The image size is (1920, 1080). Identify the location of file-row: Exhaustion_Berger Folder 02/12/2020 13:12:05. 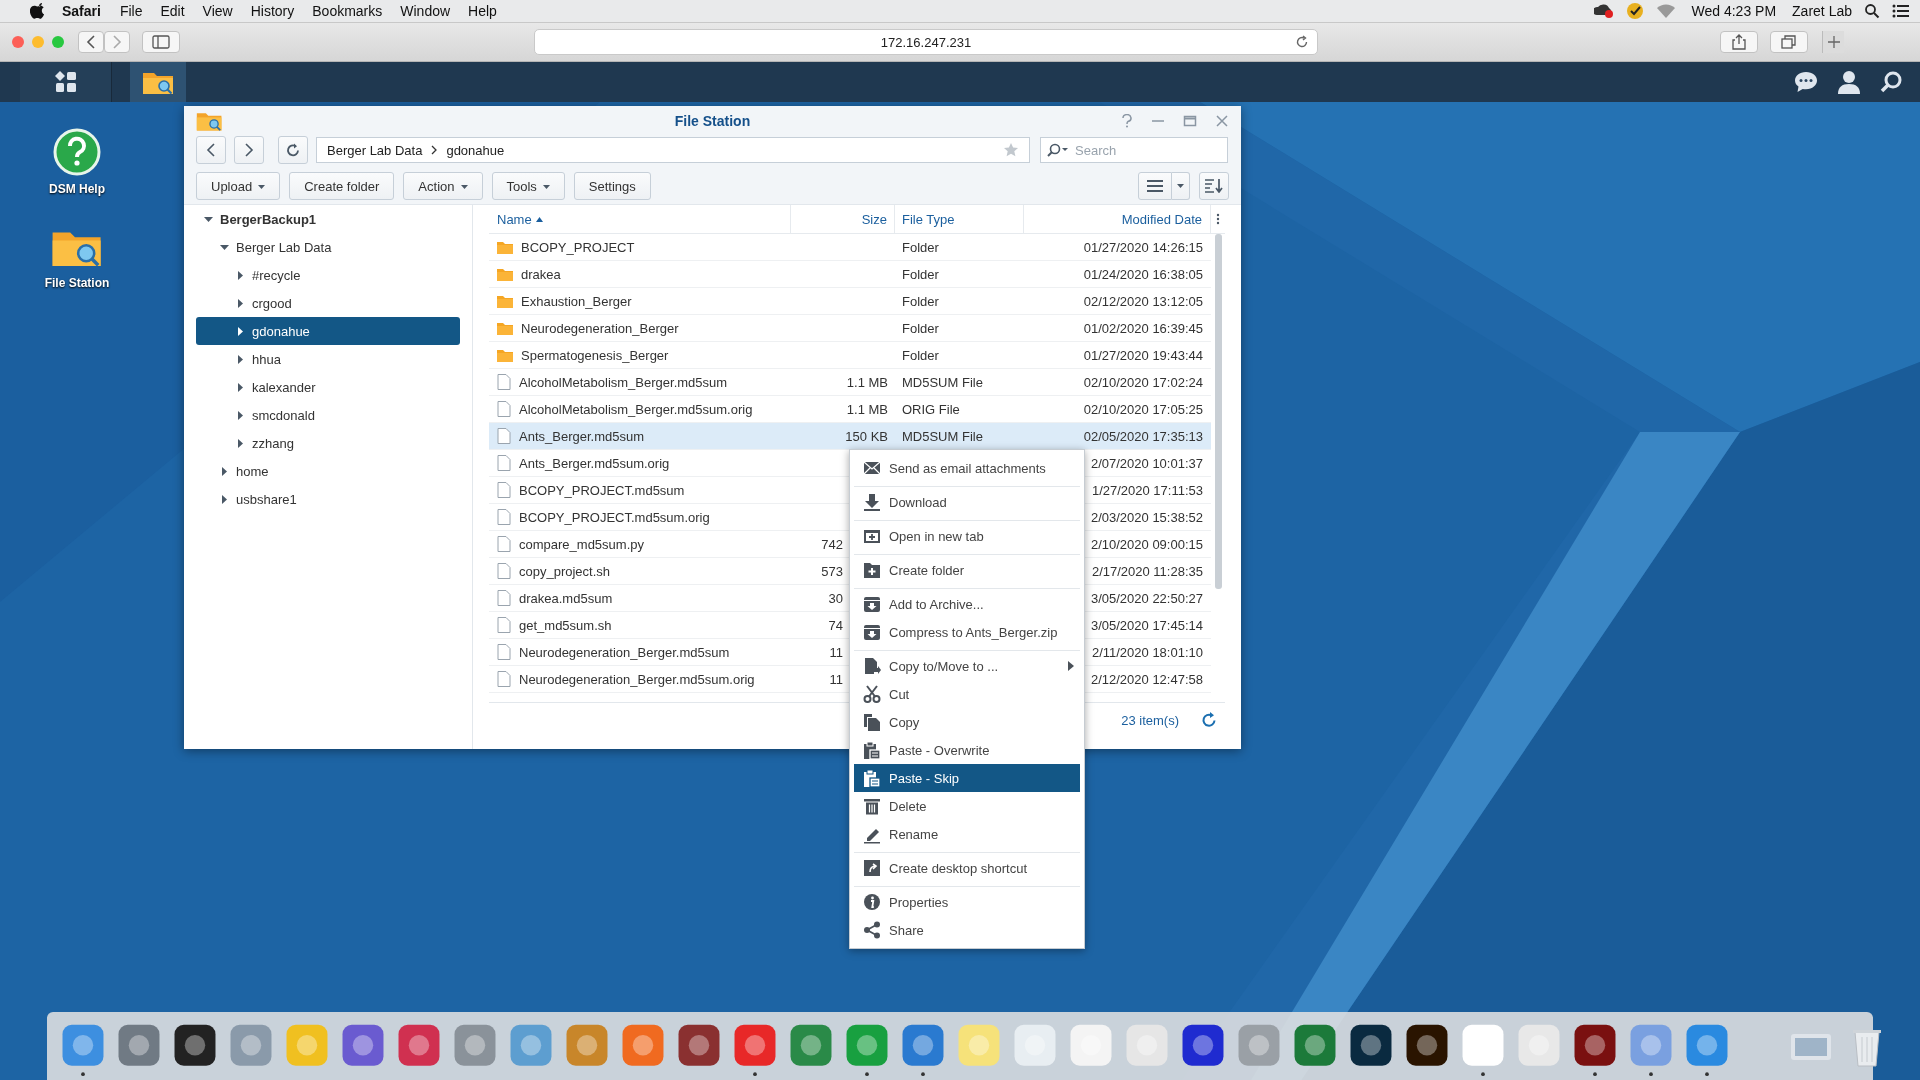
(850, 301).